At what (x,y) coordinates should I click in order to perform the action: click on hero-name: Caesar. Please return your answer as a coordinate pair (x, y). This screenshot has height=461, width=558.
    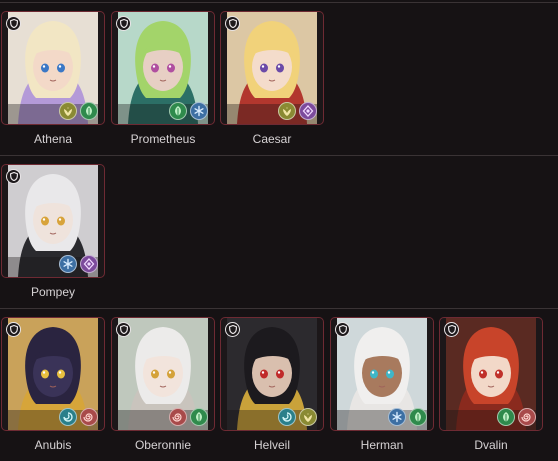
    Looking at the image, I should click on (272, 139).